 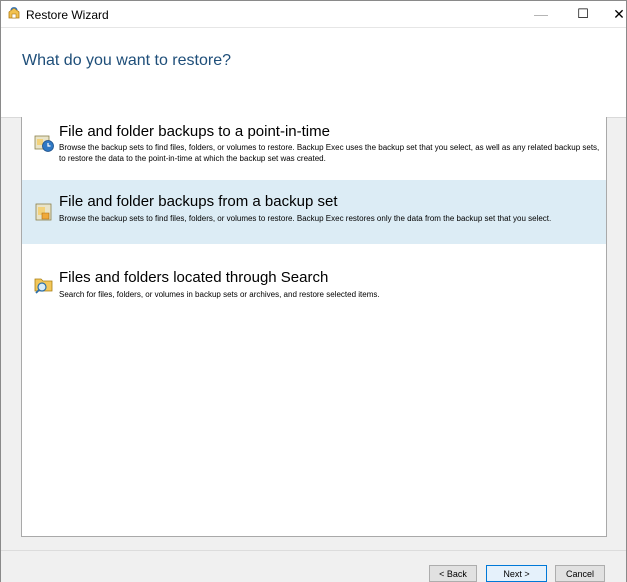 What do you see at coordinates (313, 14) in the screenshot?
I see `title-bar: Restore Wizard — ☐ ✕` at bounding box center [313, 14].